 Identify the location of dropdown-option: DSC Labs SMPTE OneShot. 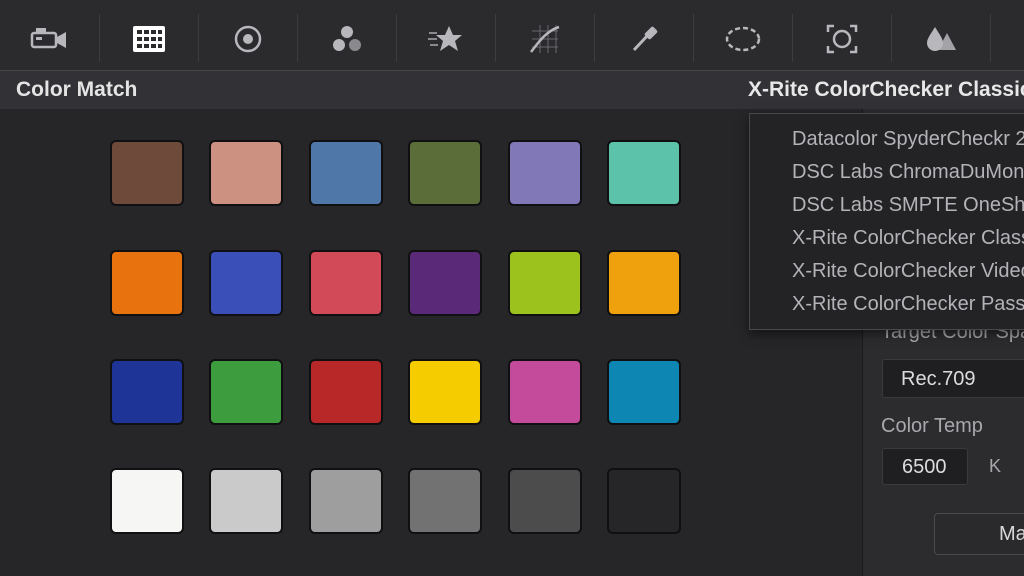
(908, 205).